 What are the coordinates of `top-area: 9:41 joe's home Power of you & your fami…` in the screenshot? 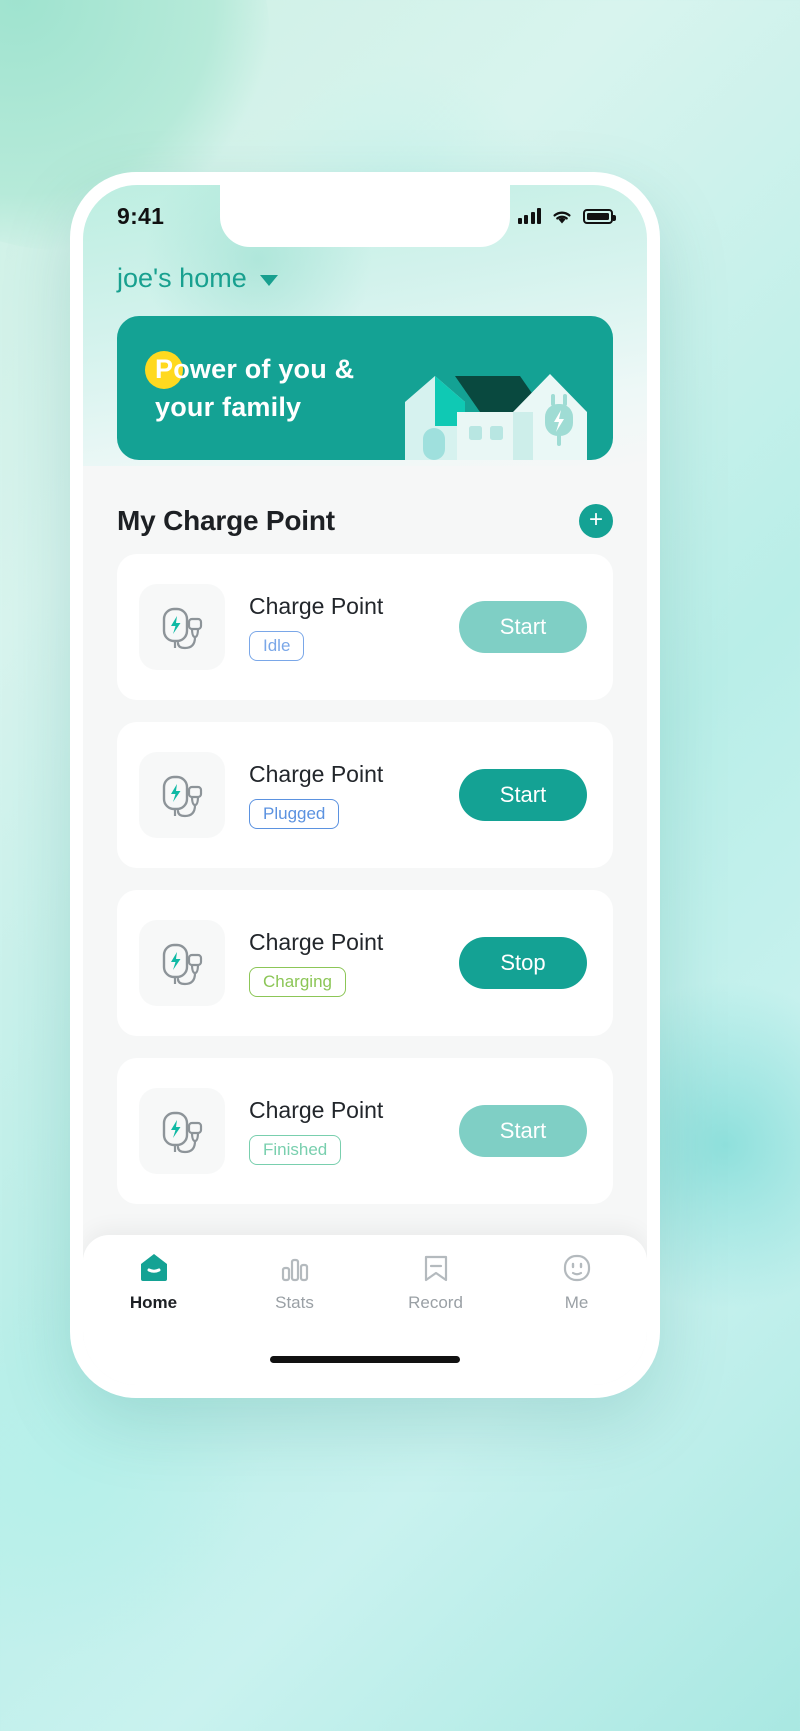 It's located at (365, 325).